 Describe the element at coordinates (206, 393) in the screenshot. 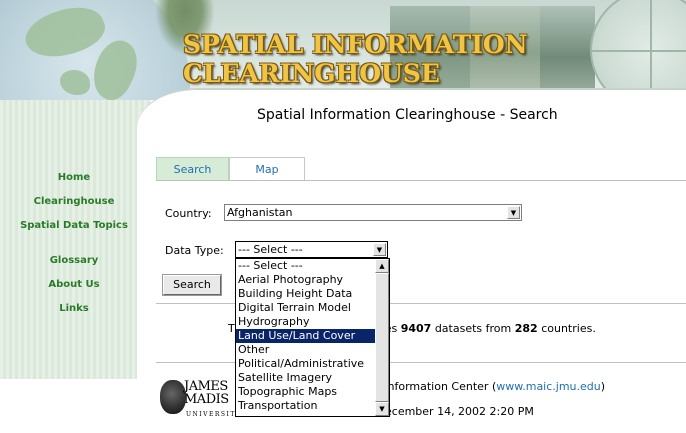

I see `logo-wordmark: JAMES MADIS` at that location.